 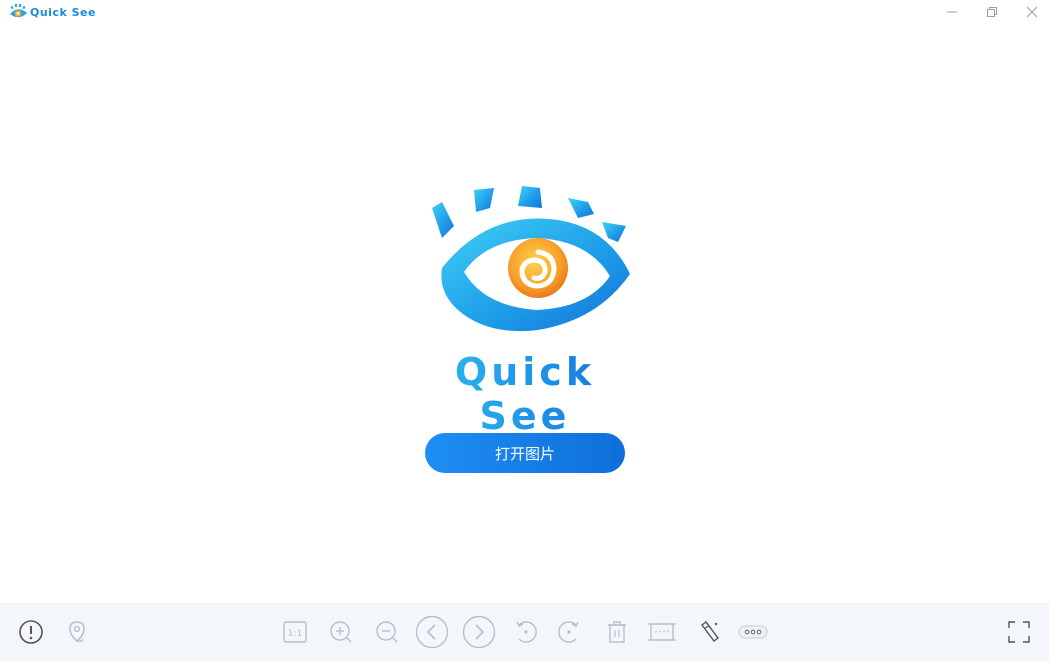 I want to click on brand-name: Quick See, so click(x=525, y=394).